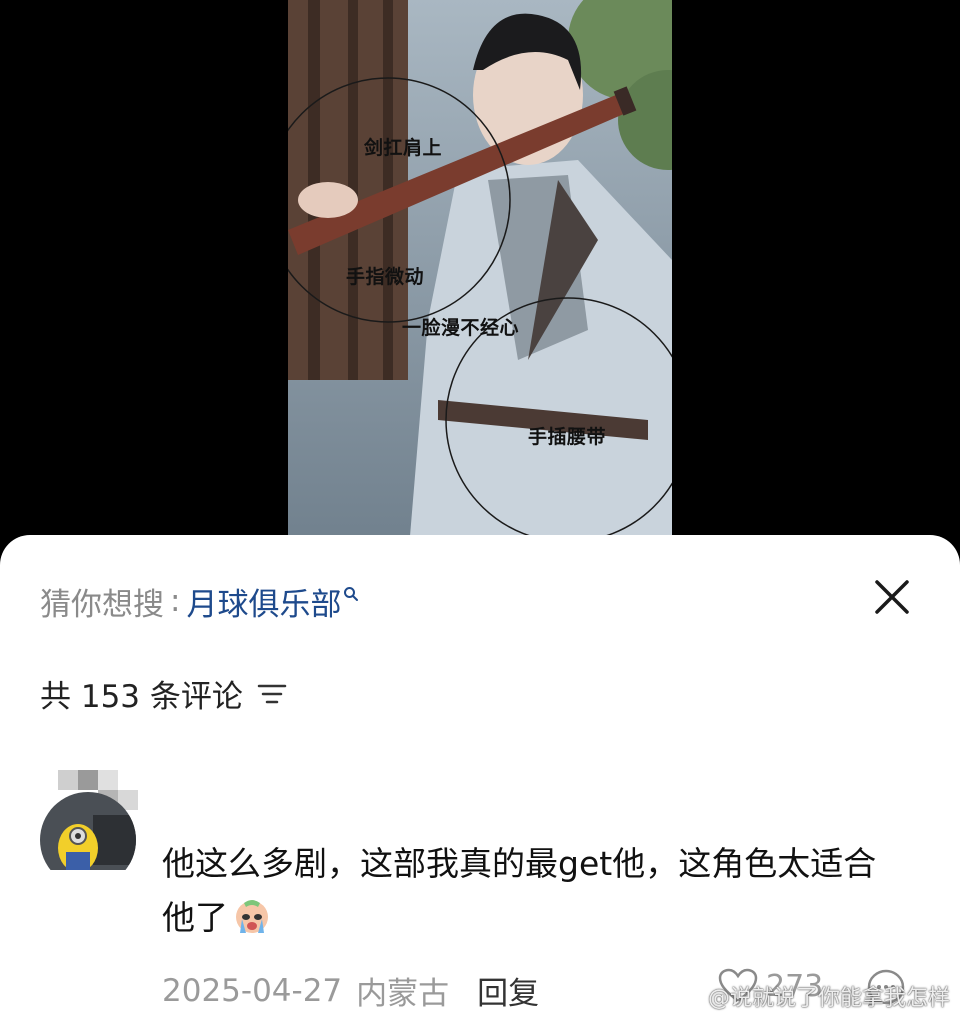 The height and width of the screenshot is (1020, 960). I want to click on search-suggestion-colon: :, so click(175, 601).